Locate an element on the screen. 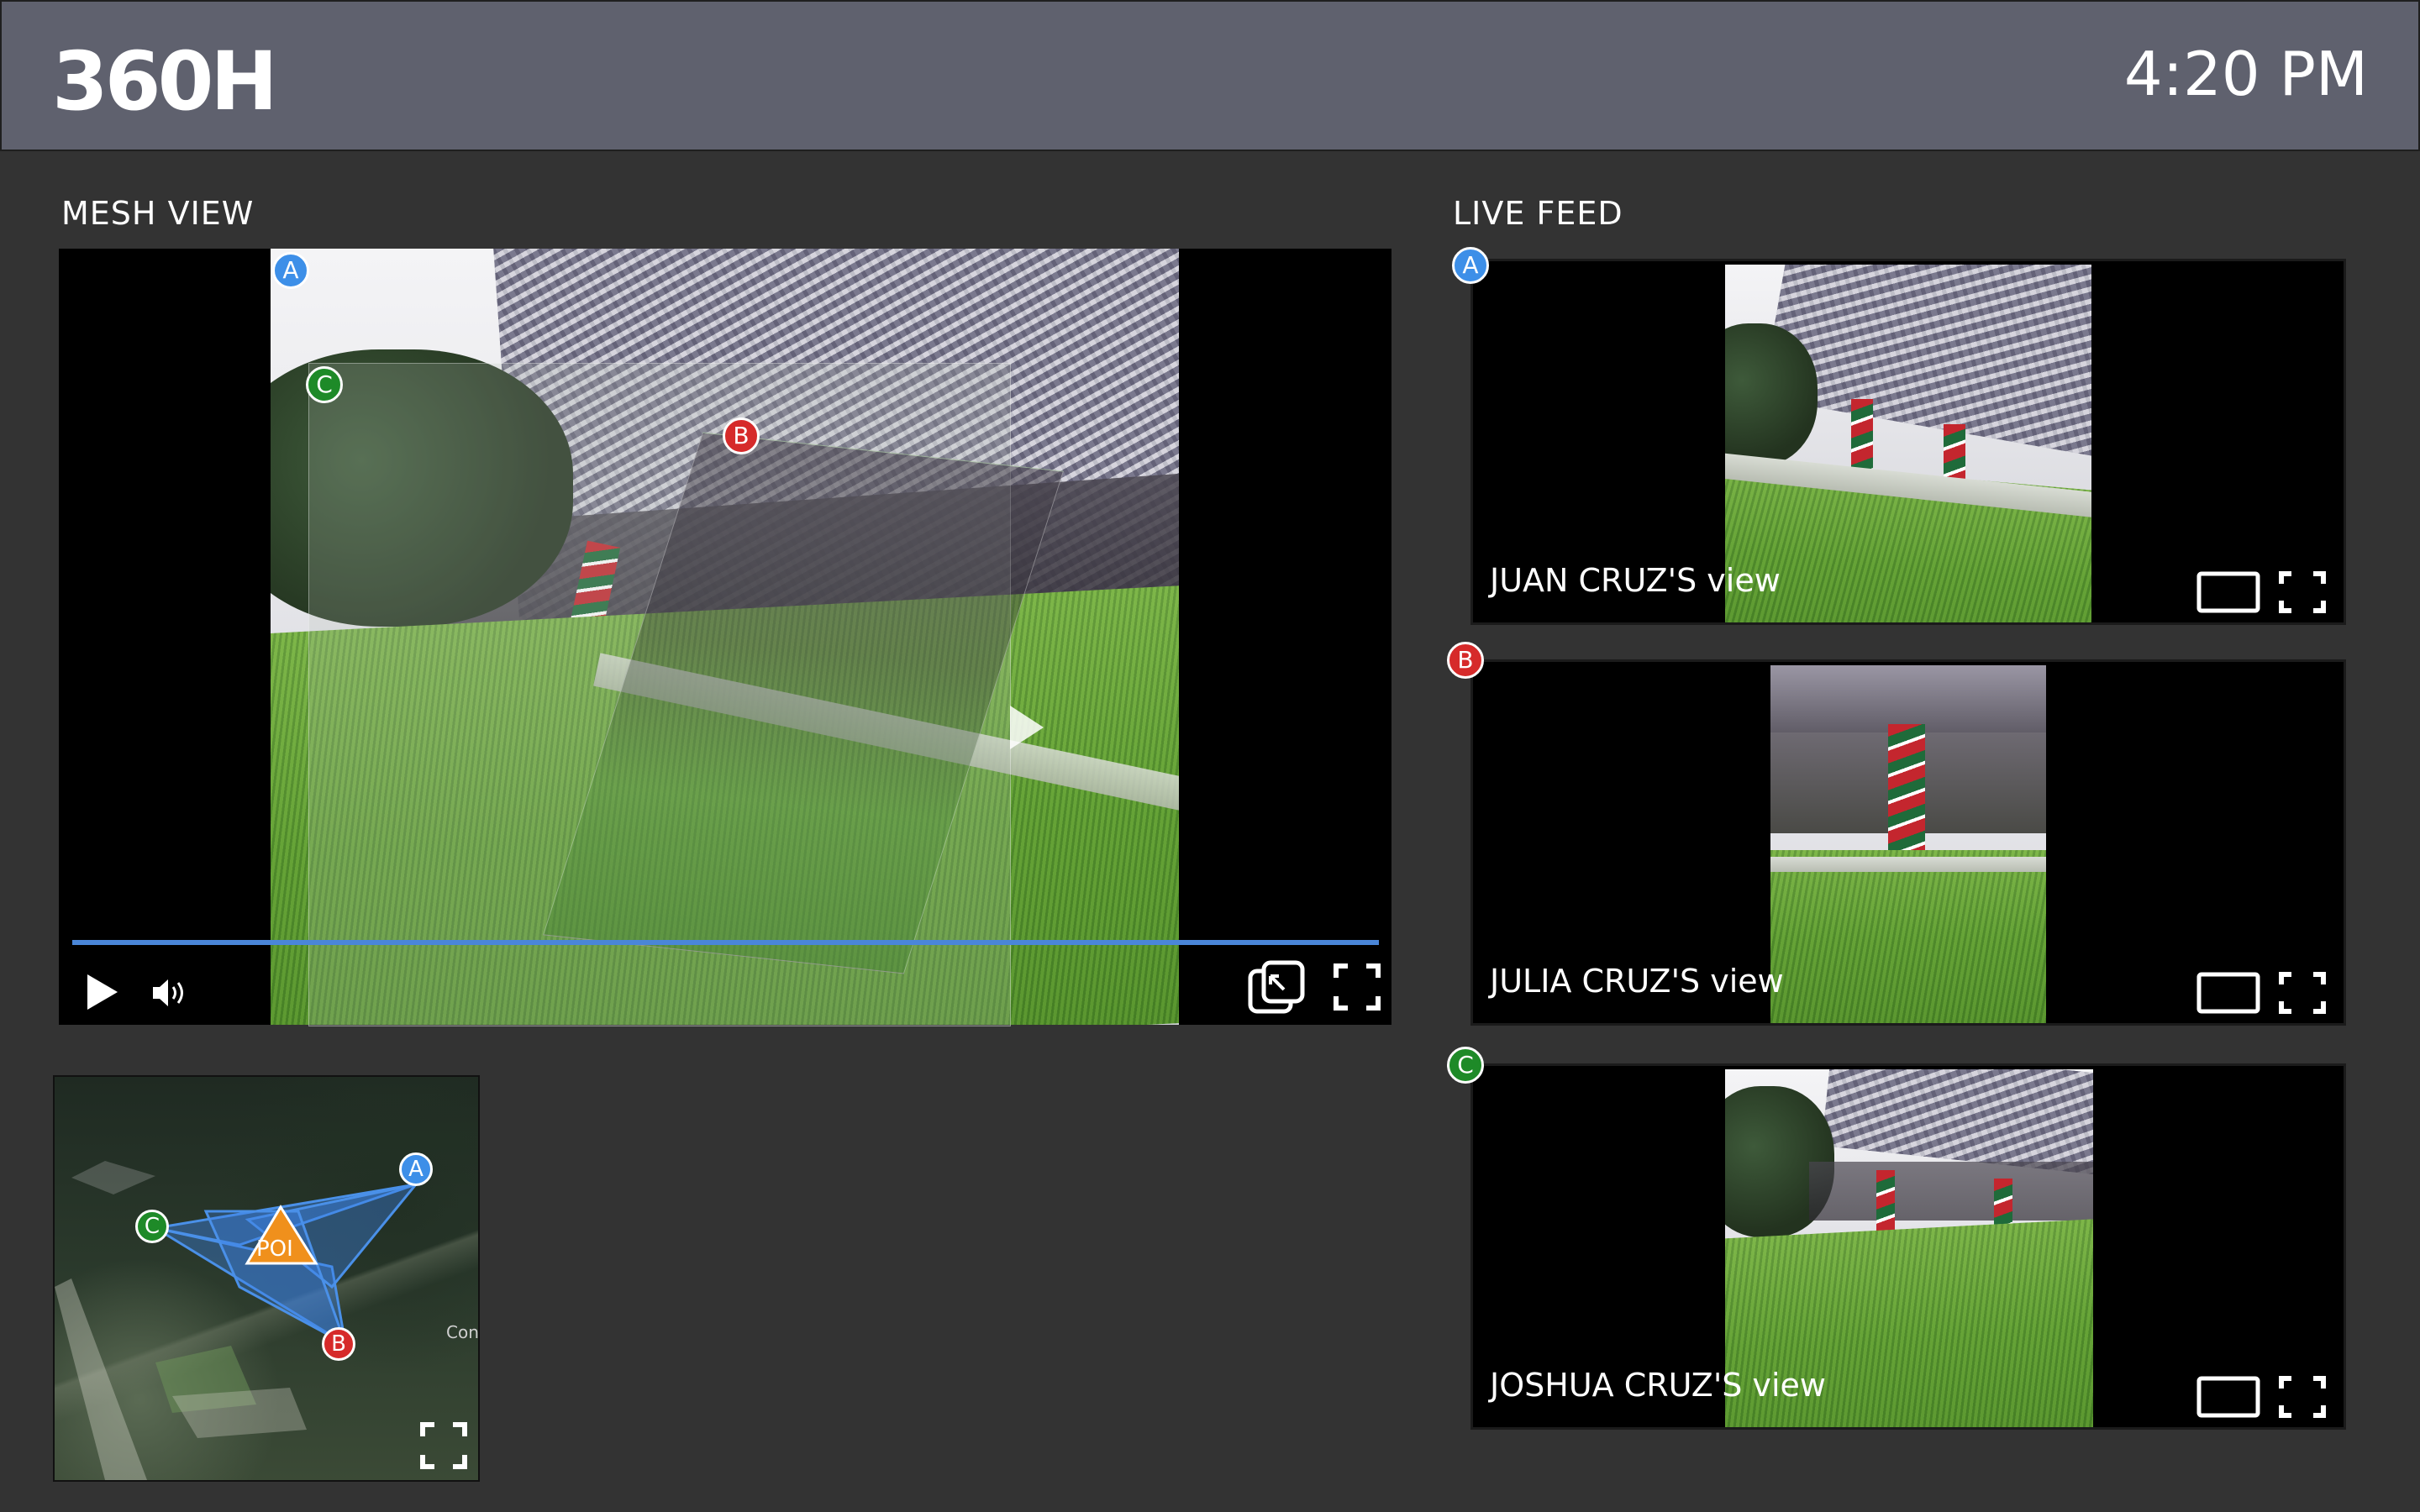 The width and height of the screenshot is (2420, 1512). feed-marker-b: B is located at coordinates (1466, 660).